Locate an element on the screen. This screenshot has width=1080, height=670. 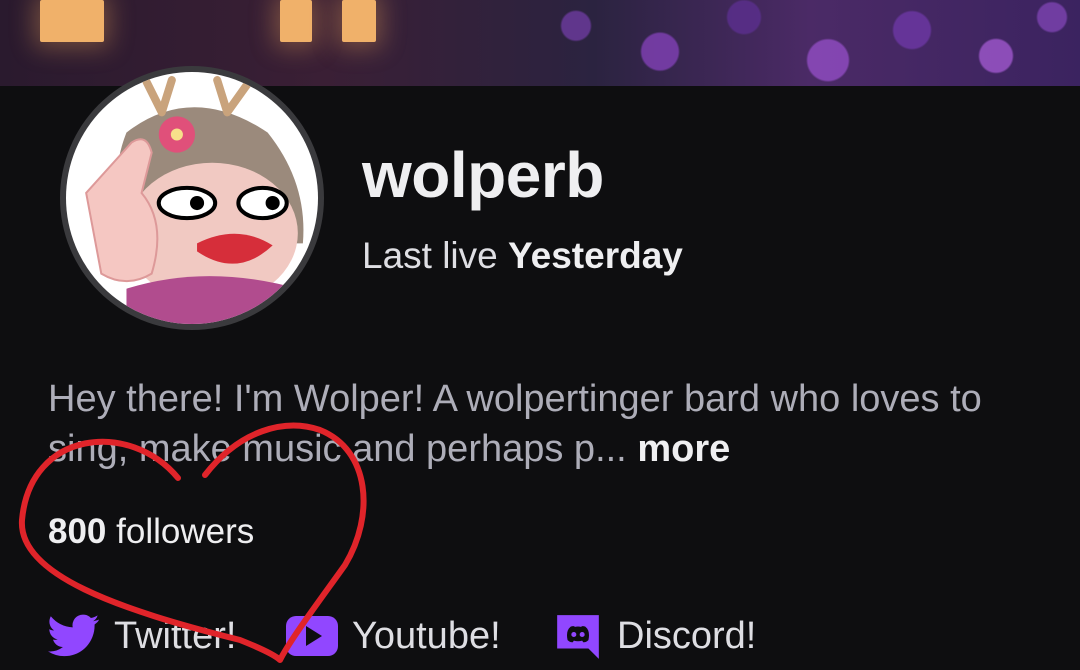
youtube-label: Youtube! is located at coordinates (426, 635).